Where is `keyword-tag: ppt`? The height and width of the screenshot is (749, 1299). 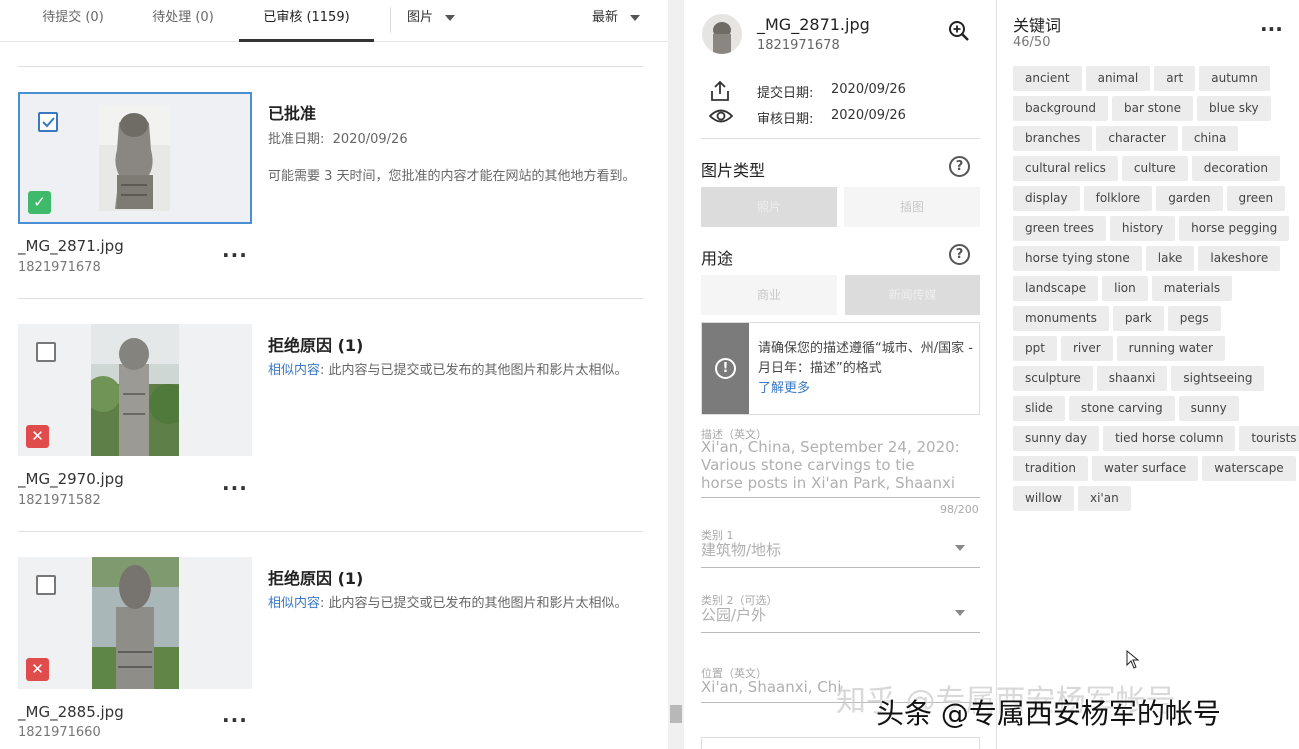
keyword-tag: ppt is located at coordinates (1035, 348).